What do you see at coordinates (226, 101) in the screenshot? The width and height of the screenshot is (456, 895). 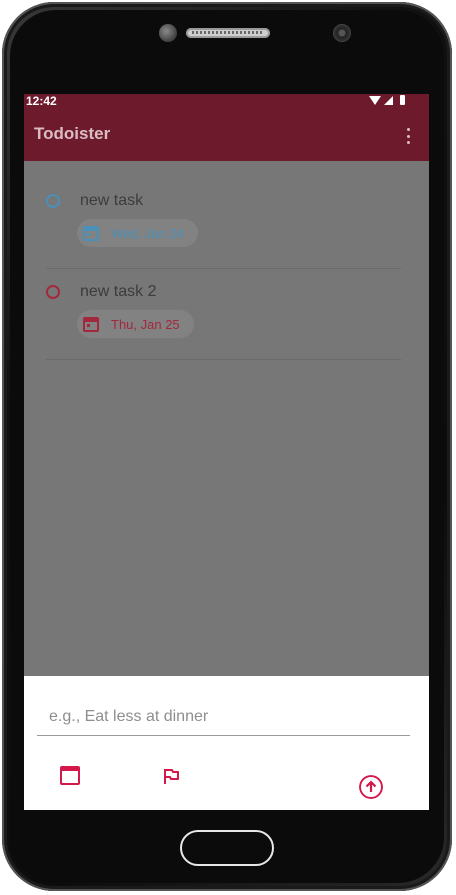 I see `status-bar: 12:42` at bounding box center [226, 101].